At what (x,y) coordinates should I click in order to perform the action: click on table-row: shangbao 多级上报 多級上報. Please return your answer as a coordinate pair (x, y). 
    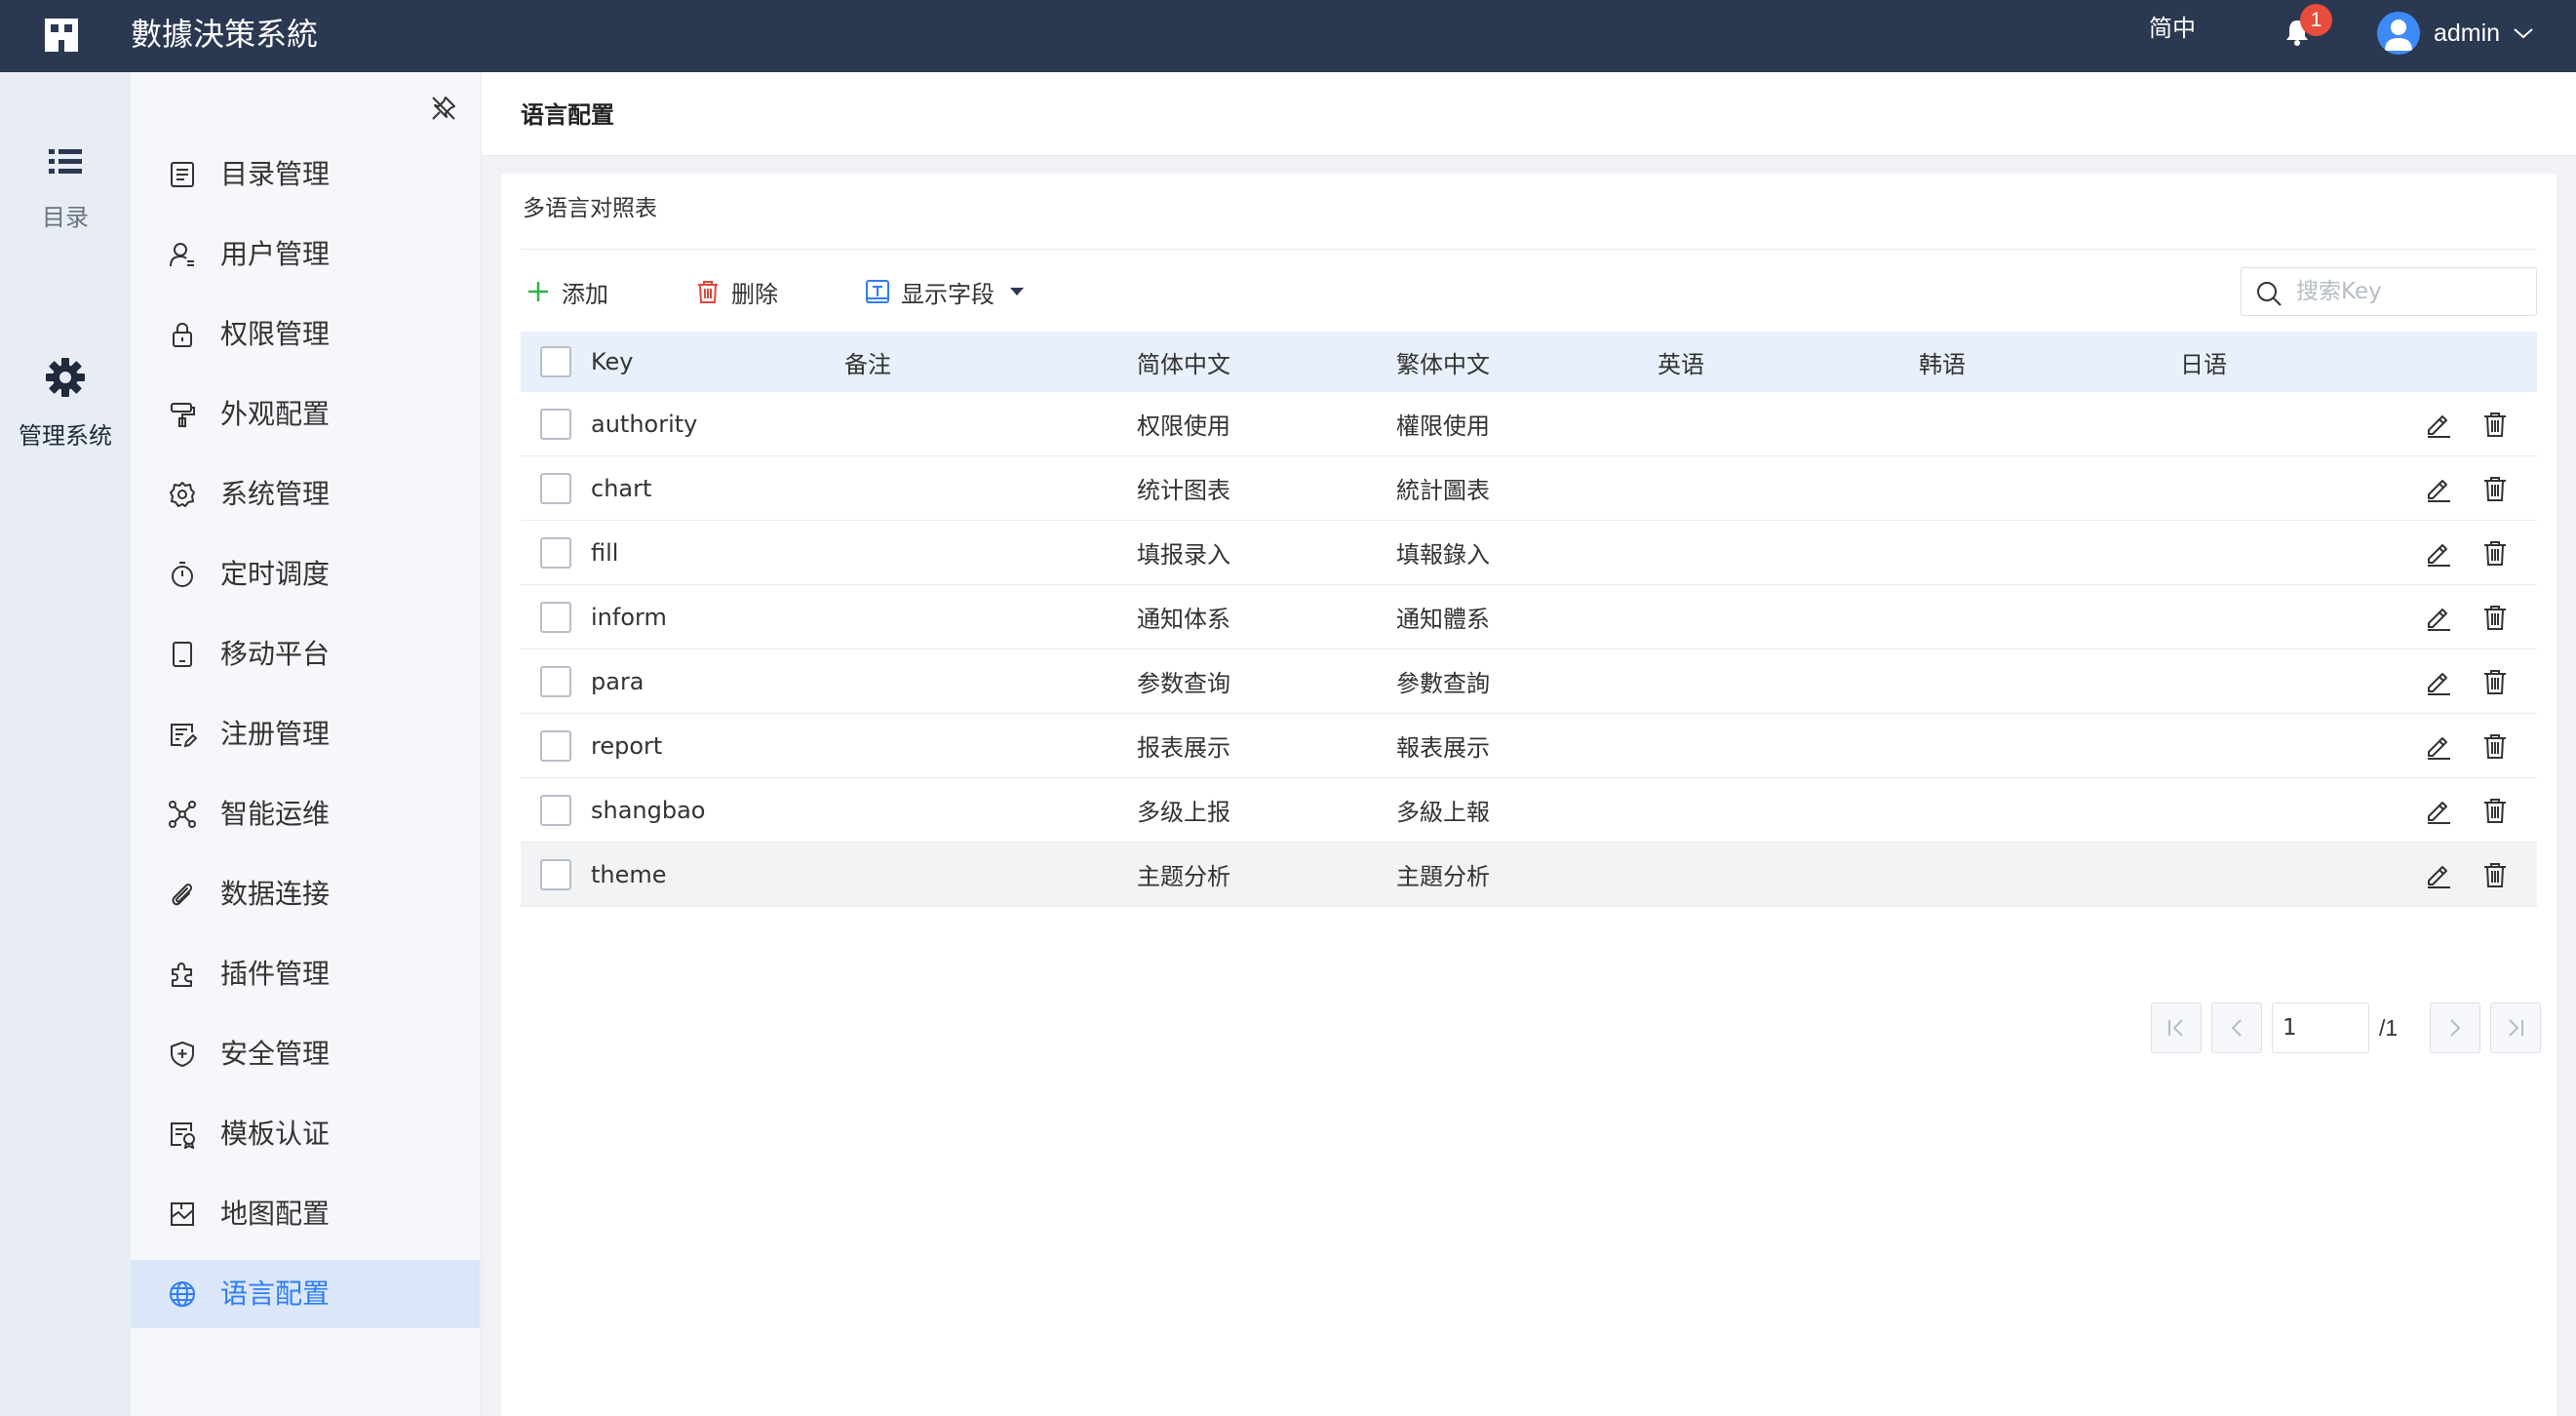
    Looking at the image, I should click on (1529, 810).